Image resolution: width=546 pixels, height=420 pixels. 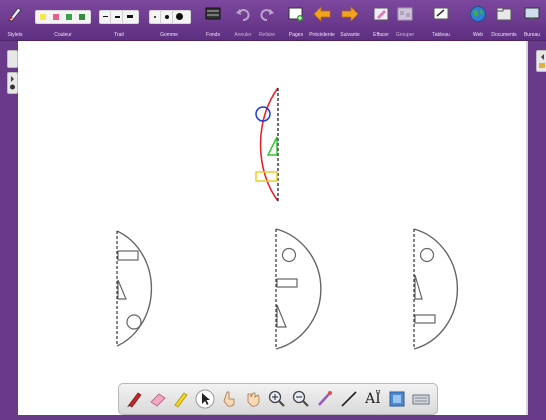 What do you see at coordinates (504, 35) in the screenshot?
I see `documents-label: Documents` at bounding box center [504, 35].